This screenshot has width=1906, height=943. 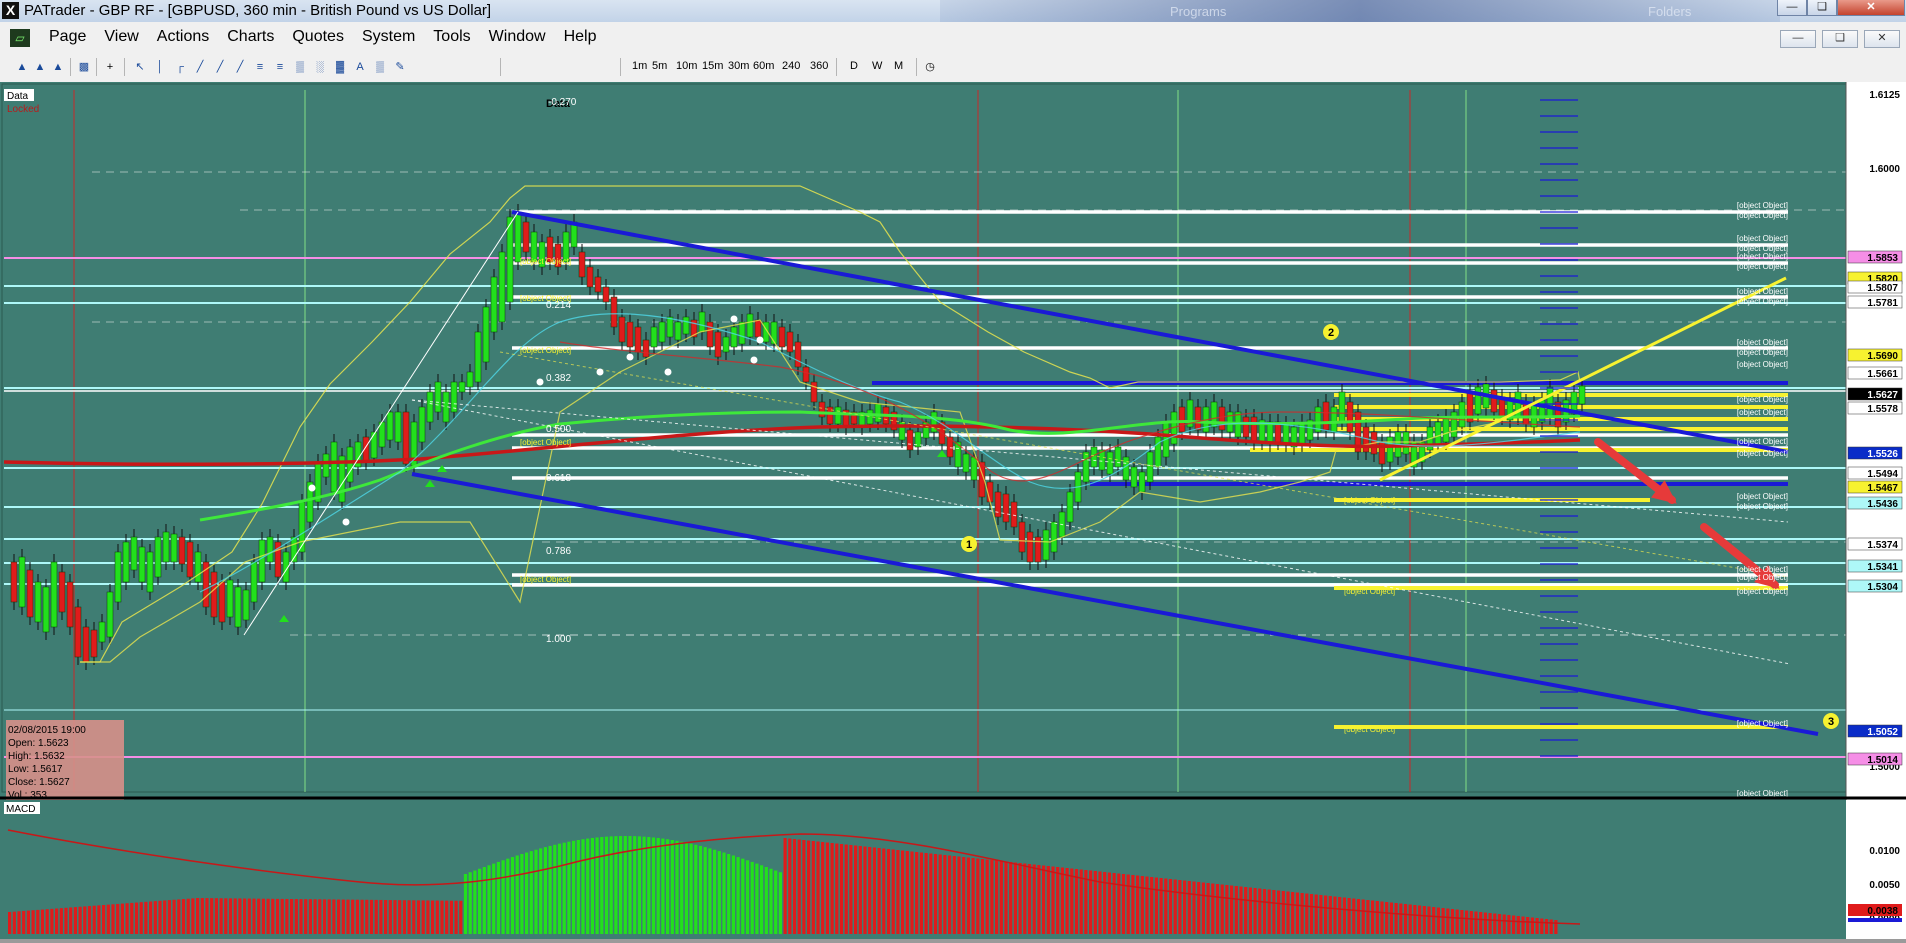 I want to click on menu-tools: Tools, so click(x=451, y=37).